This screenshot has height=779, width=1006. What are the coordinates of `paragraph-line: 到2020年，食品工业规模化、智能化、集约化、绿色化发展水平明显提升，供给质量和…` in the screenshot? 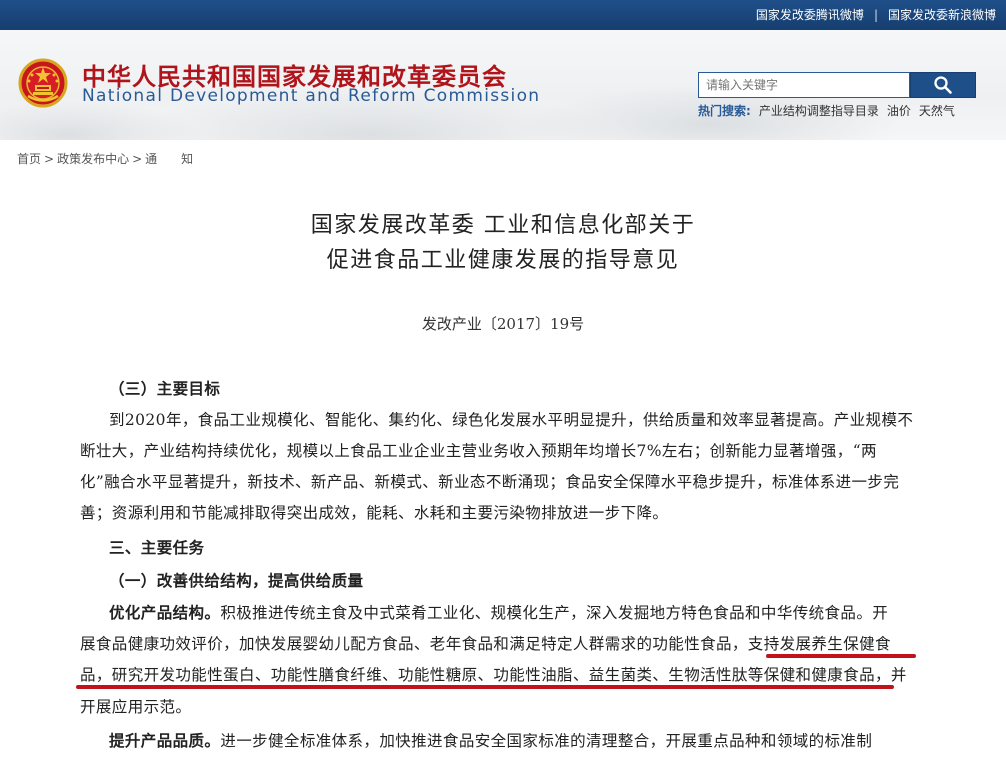 It's located at (511, 420).